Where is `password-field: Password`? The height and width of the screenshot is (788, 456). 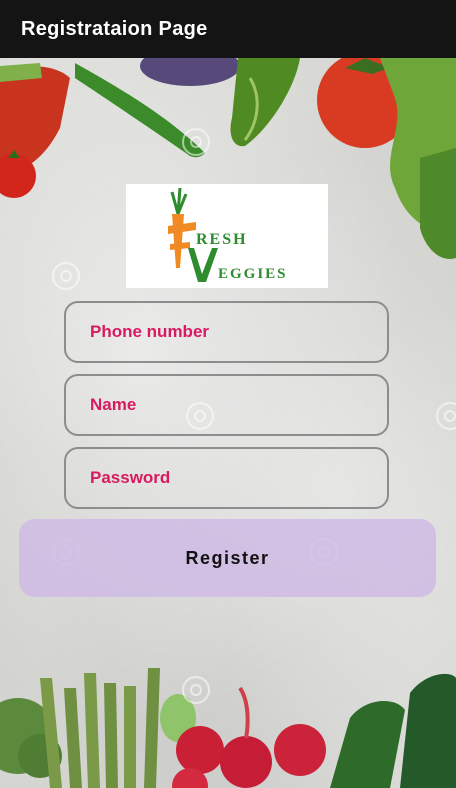 password-field: Password is located at coordinates (226, 478).